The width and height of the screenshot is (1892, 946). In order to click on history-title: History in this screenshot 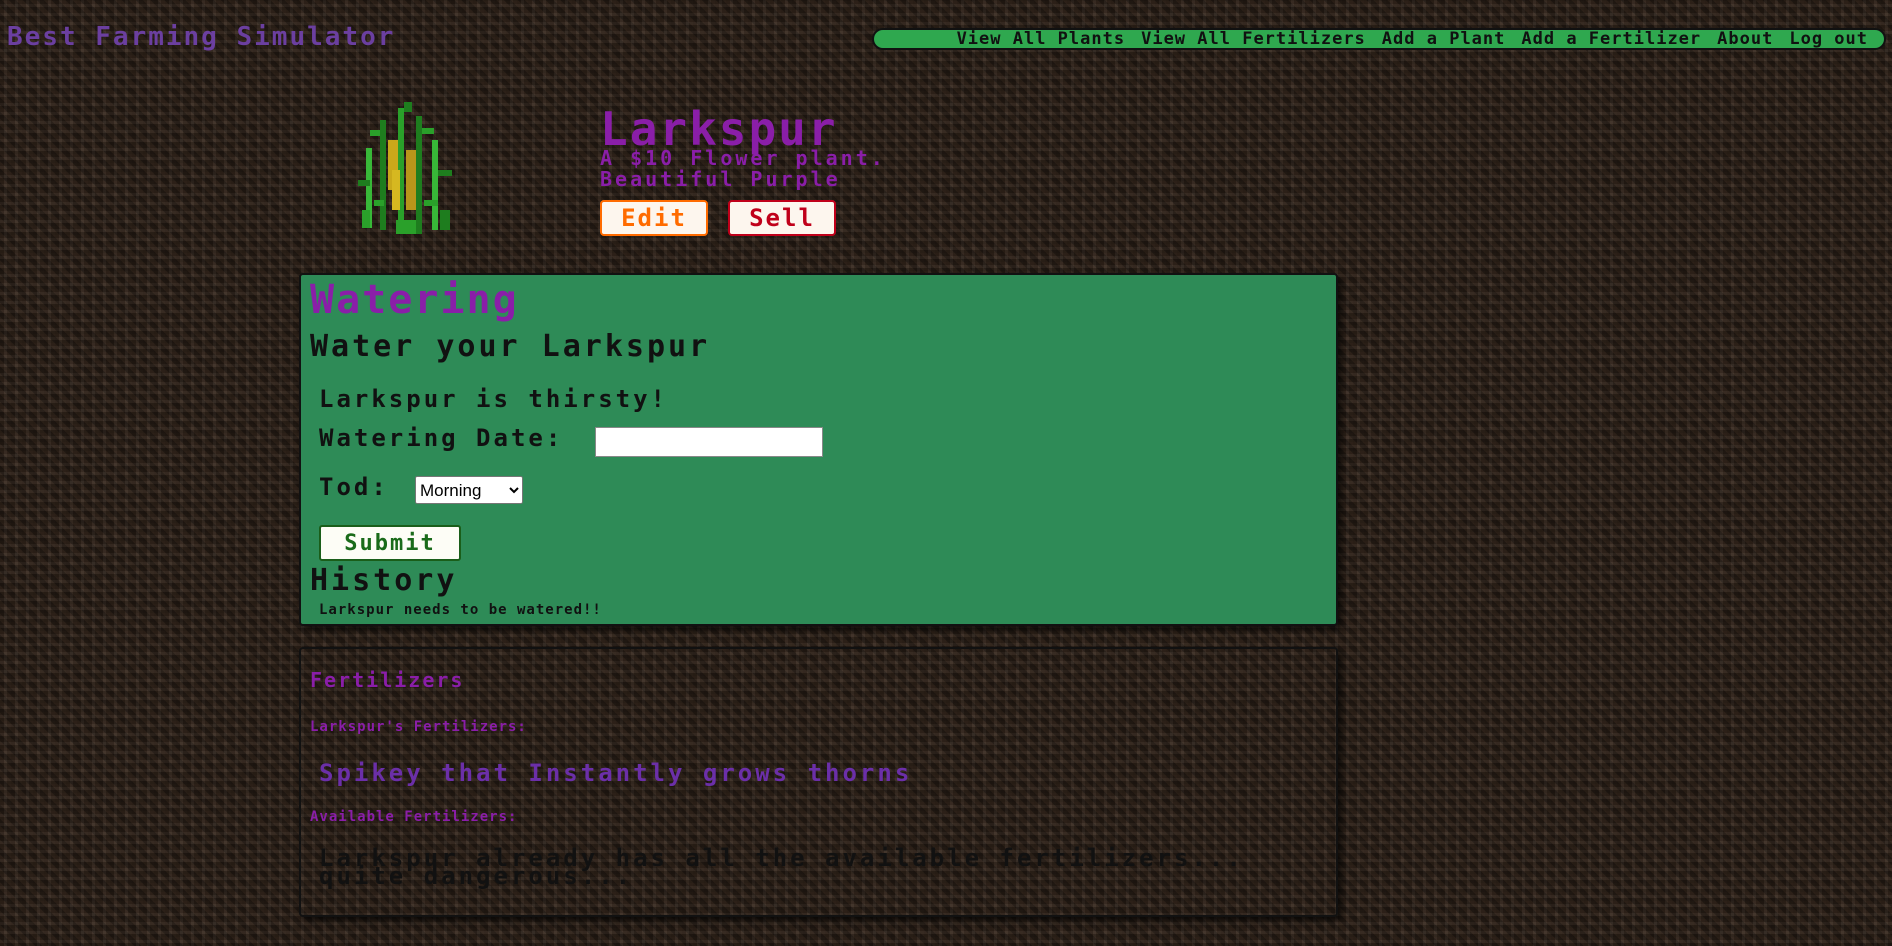, I will do `click(384, 580)`.